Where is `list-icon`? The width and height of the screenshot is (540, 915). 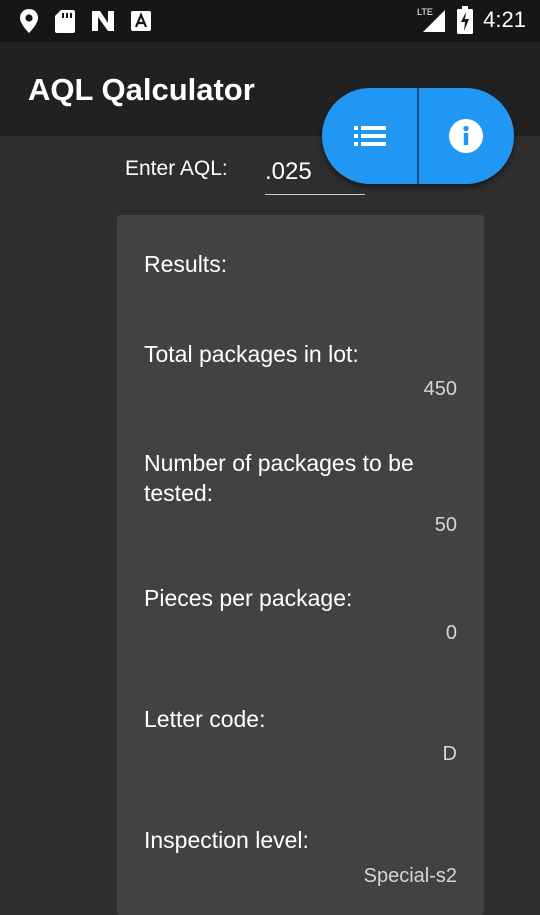
list-icon is located at coordinates (370, 136).